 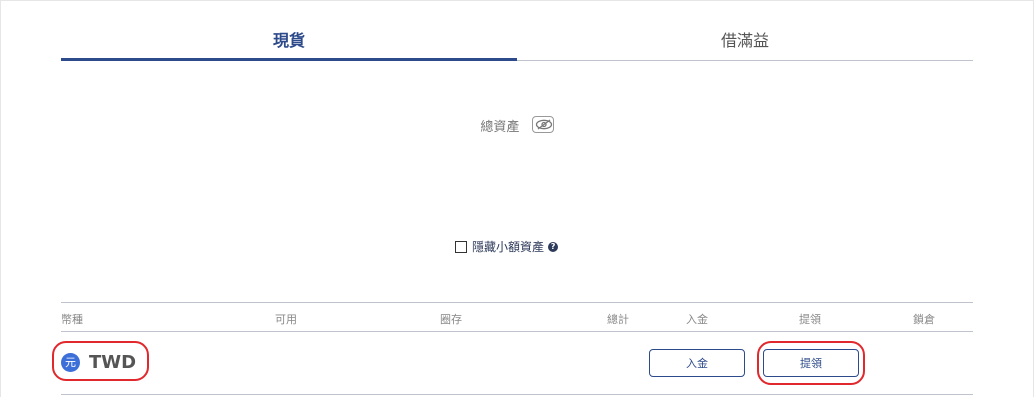 What do you see at coordinates (697, 319) in the screenshot?
I see `col-header-deposit: 入金` at bounding box center [697, 319].